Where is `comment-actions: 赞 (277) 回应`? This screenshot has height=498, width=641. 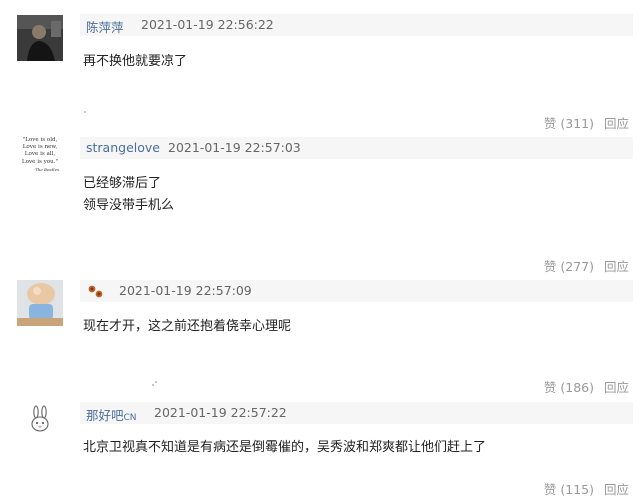 comment-actions: 赞 (277) 回应 is located at coordinates (586, 265).